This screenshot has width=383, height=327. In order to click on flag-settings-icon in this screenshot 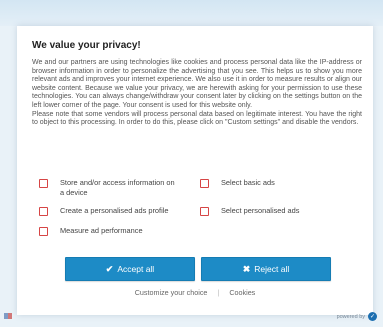, I will do `click(8, 316)`.